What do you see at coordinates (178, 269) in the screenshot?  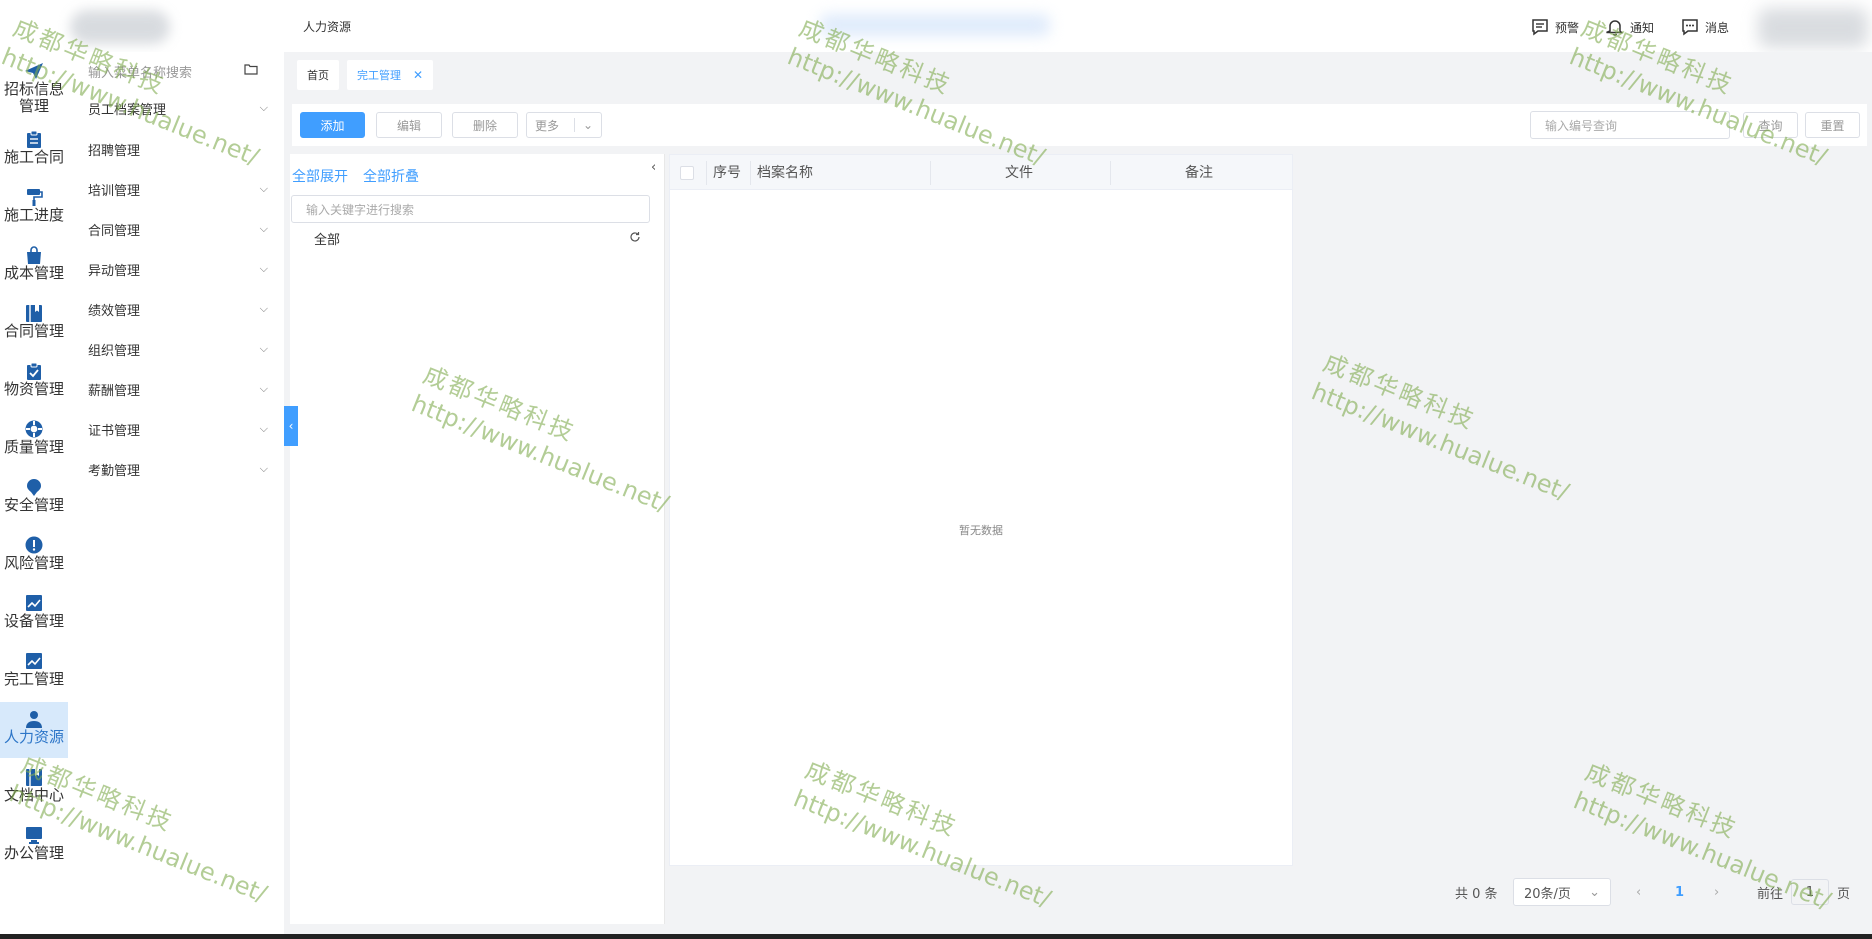 I see `submenu-item-transfer: 异动管理 ⌵` at bounding box center [178, 269].